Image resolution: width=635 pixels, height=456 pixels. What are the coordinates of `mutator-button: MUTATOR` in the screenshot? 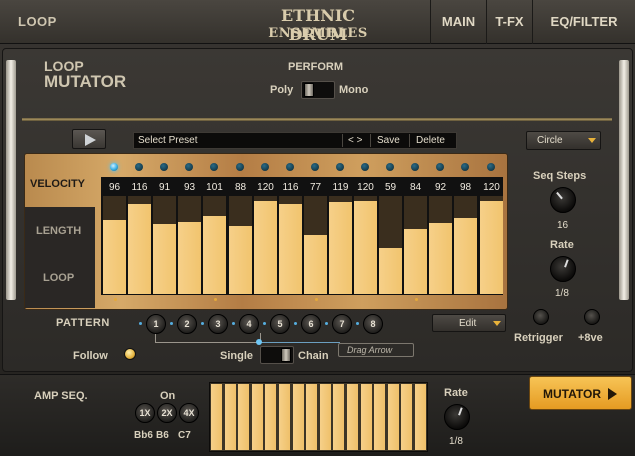 It's located at (580, 393).